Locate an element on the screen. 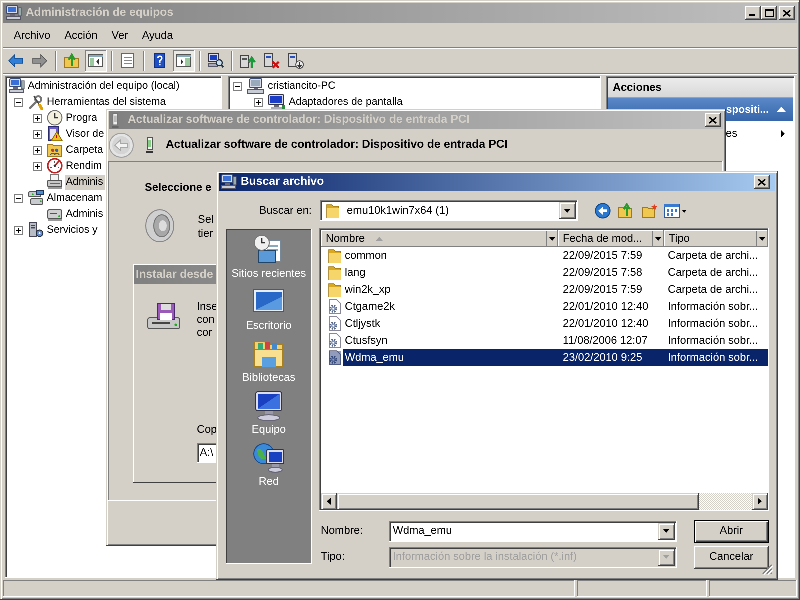 The width and height of the screenshot is (800, 600). device-up-arrow-icon is located at coordinates (248, 61).